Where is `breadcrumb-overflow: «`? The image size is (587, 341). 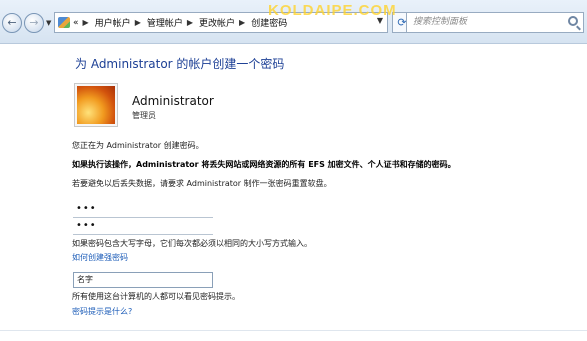 breadcrumb-overflow: « is located at coordinates (76, 23).